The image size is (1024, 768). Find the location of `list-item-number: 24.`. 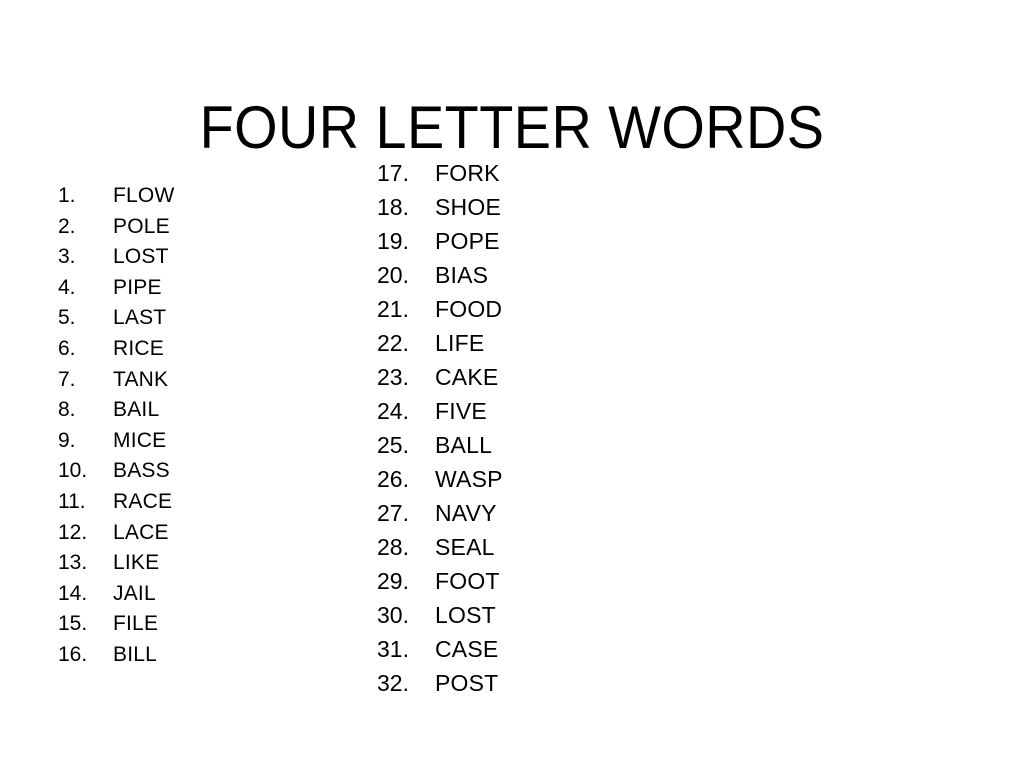

list-item-number: 24. is located at coordinates (393, 411).